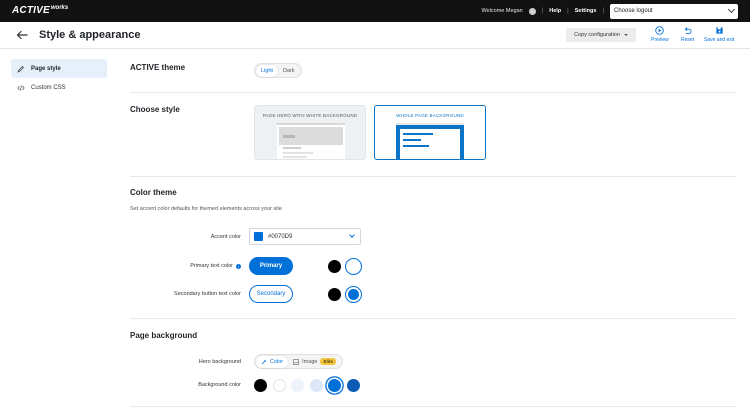 The image size is (750, 415). I want to click on primary-text-color-label: Primary text color i, so click(184, 266).